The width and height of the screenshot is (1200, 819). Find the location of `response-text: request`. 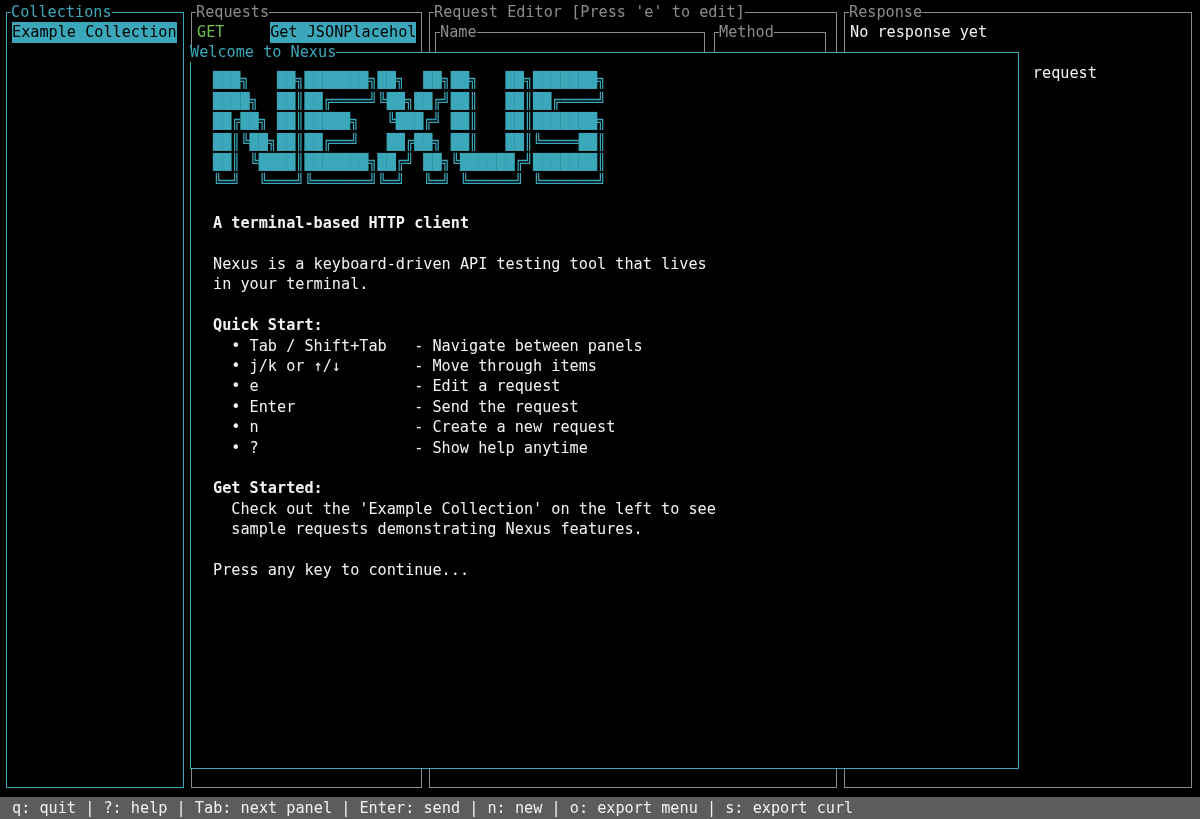

response-text: request is located at coordinates (1064, 73).